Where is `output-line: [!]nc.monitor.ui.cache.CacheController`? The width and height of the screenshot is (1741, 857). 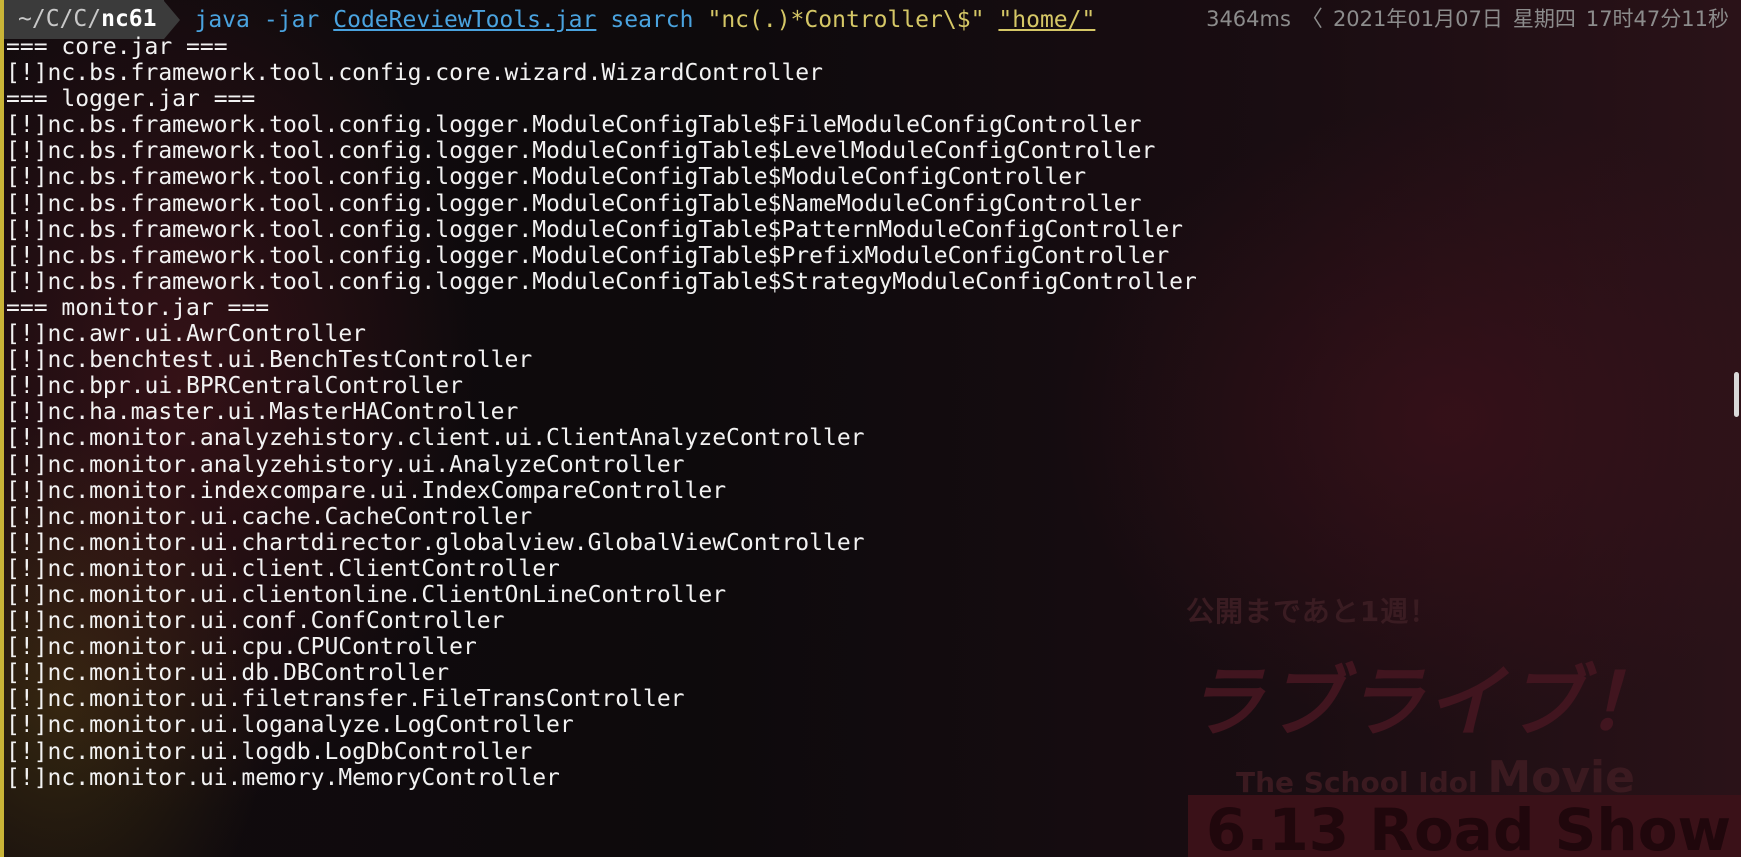 output-line: [!]nc.monitor.ui.cache.CacheController is located at coordinates (269, 516).